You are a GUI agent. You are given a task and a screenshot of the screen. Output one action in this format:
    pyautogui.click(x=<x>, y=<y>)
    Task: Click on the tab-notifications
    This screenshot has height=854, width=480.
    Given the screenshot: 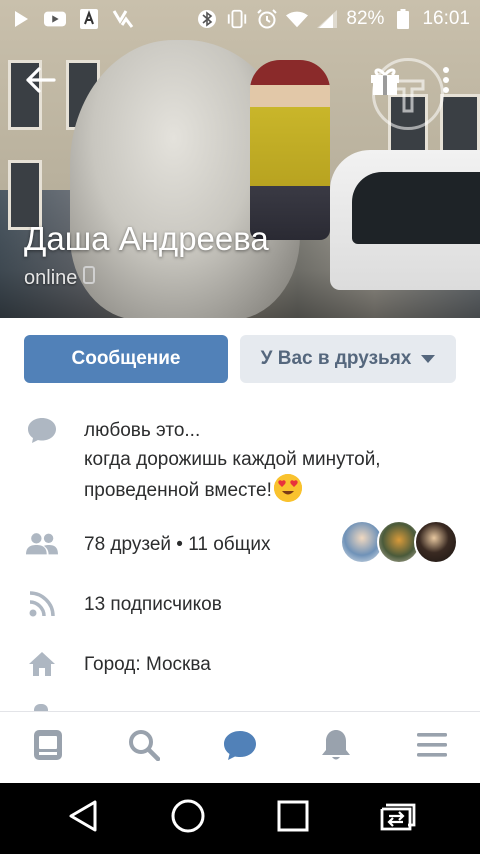 What is the action you would take?
    pyautogui.click(x=336, y=748)
    